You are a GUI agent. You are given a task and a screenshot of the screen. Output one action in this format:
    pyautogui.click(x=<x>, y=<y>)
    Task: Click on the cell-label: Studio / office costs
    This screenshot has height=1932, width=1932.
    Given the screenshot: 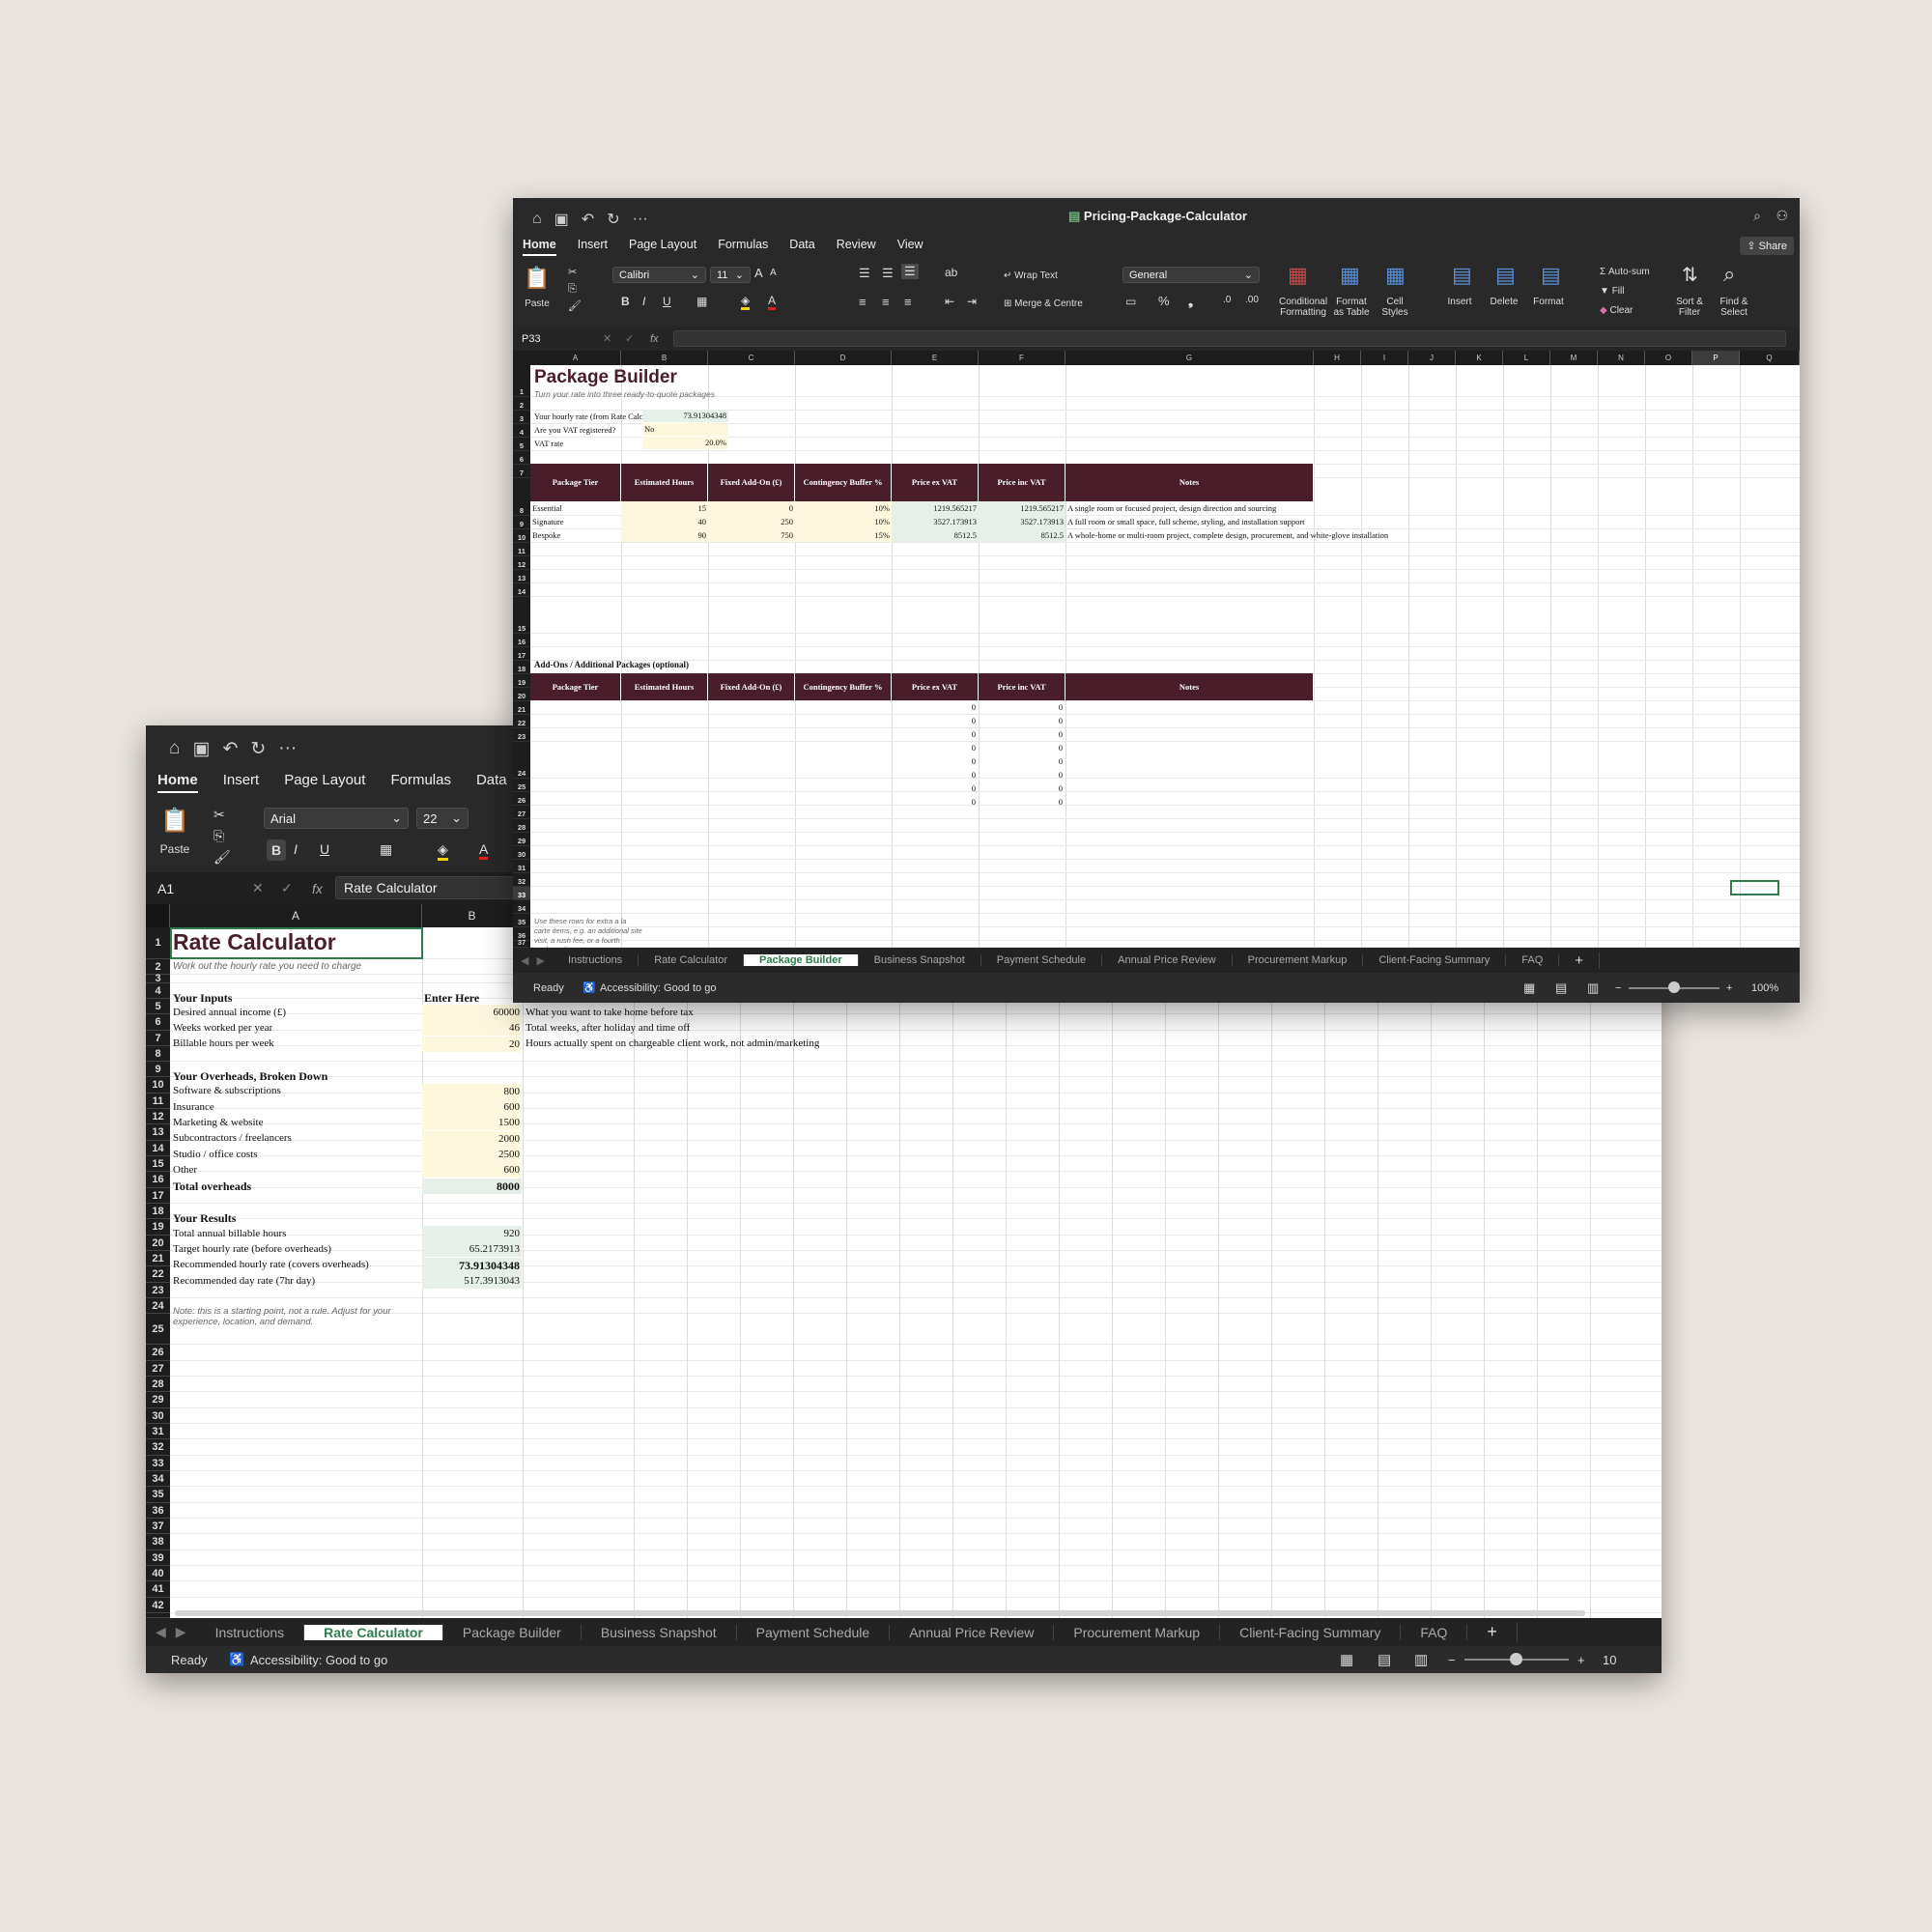 What is the action you would take?
    pyautogui.click(x=215, y=1154)
    